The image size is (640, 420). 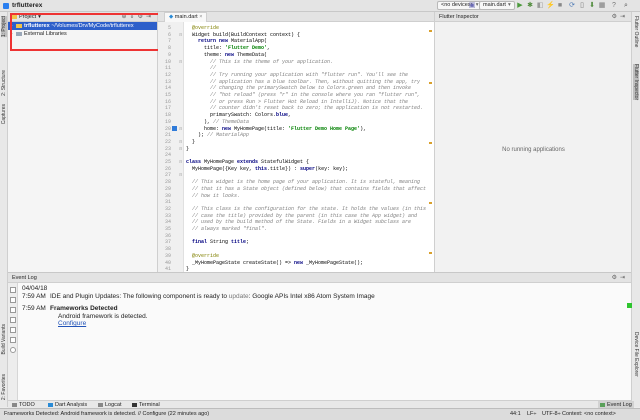 What do you see at coordinates (200, 17) in the screenshot?
I see `close-icon: ×` at bounding box center [200, 17].